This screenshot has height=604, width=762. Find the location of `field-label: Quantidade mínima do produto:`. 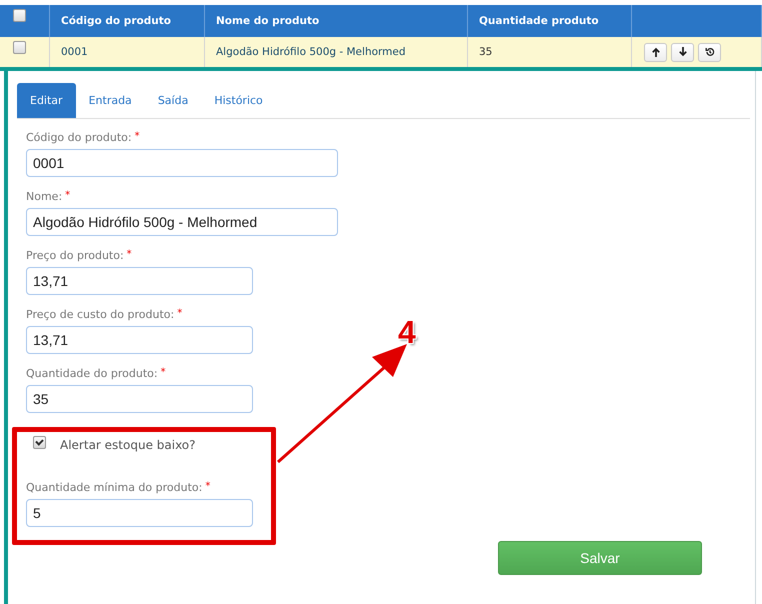

field-label: Quantidade mínima do produto: is located at coordinates (114, 487).